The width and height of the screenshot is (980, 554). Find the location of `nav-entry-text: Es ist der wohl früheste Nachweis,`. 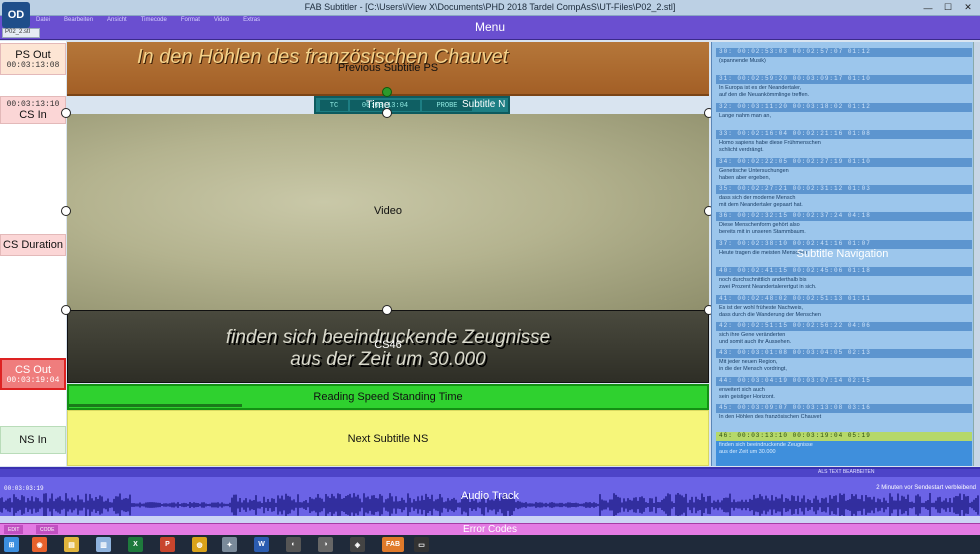

nav-entry-text: Es ist der wohl früheste Nachweis, is located at coordinates (761, 307).